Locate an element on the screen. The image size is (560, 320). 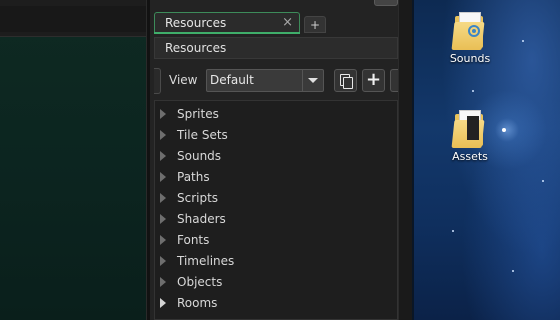
tab-resources-label: Resources is located at coordinates (196, 23).